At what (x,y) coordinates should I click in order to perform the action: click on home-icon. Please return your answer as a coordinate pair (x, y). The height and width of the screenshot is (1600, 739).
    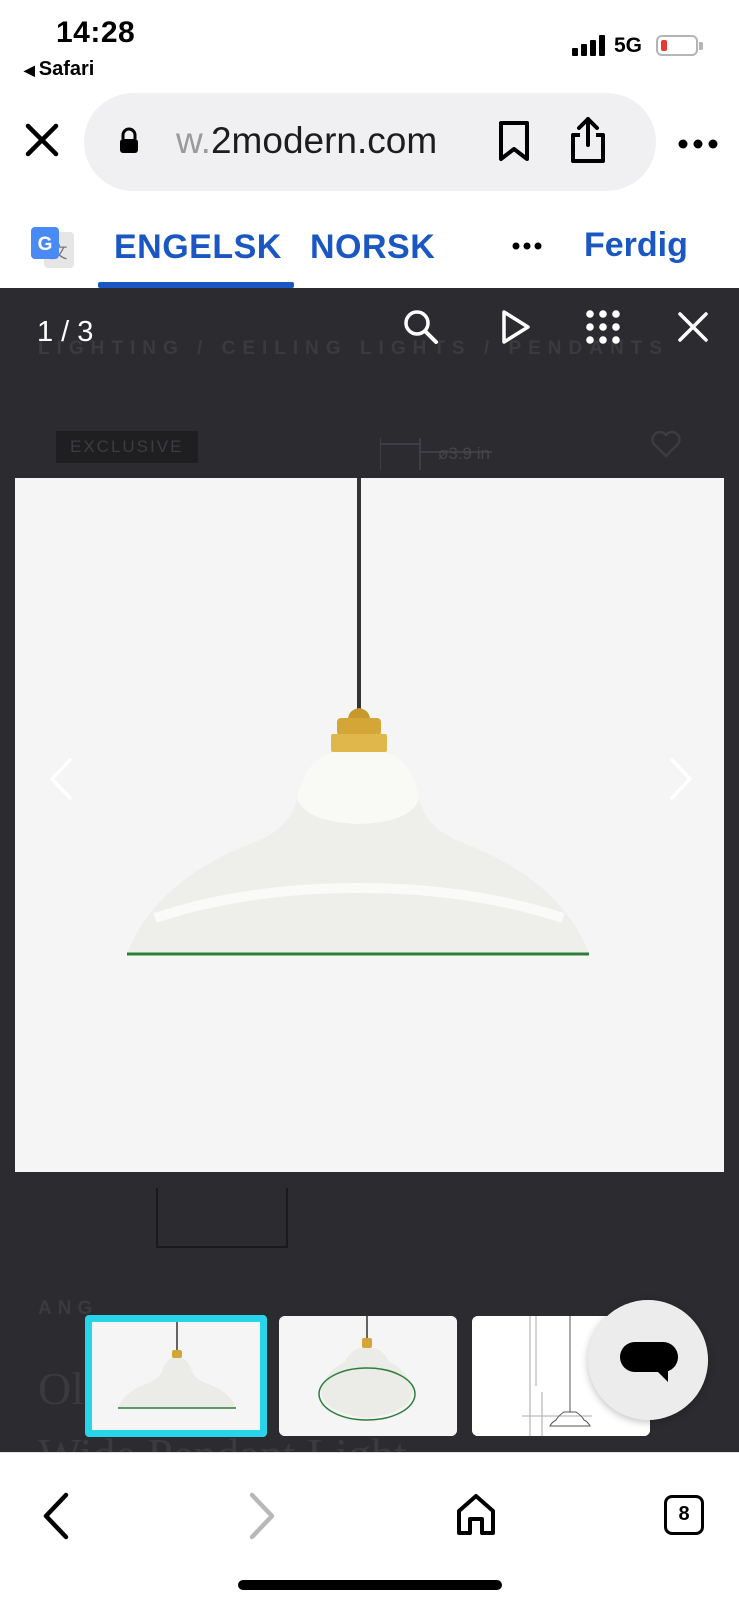
    Looking at the image, I should click on (476, 1514).